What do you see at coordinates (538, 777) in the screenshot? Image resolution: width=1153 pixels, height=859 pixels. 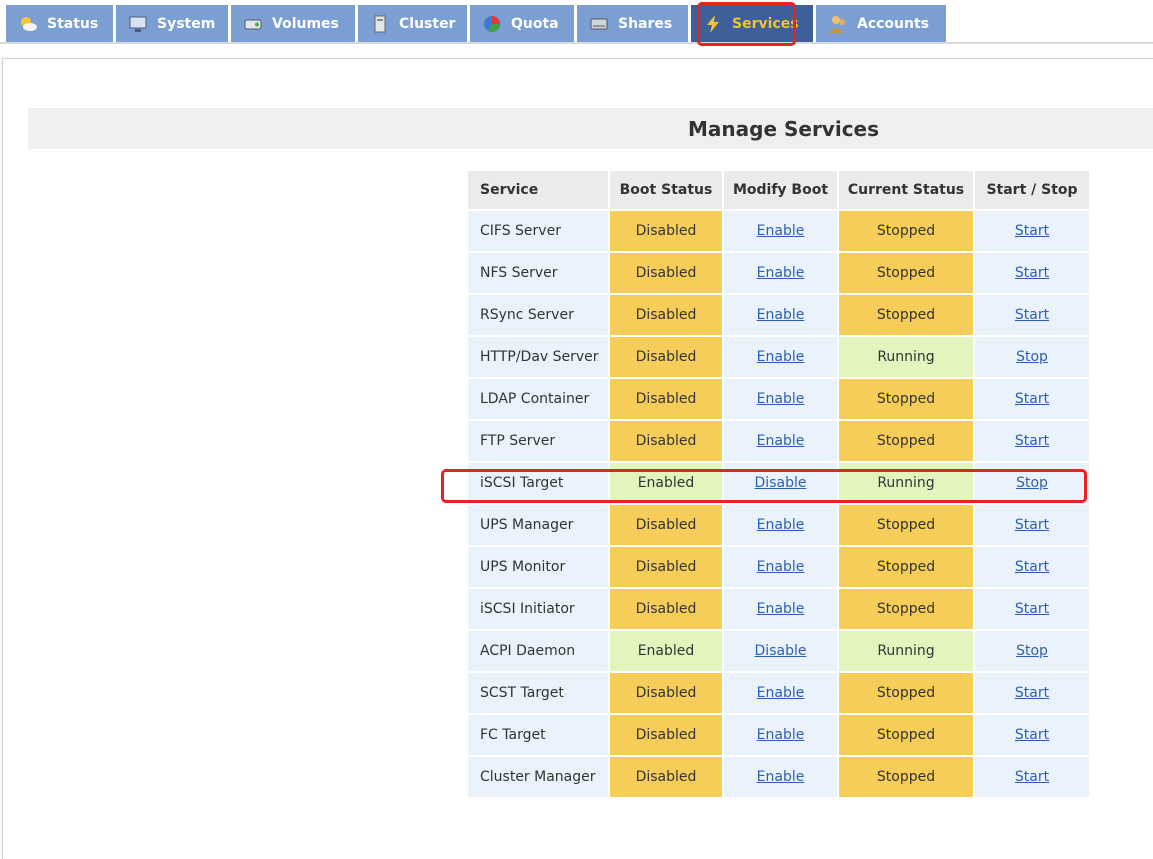 I see `service-name: Cluster Manager` at bounding box center [538, 777].